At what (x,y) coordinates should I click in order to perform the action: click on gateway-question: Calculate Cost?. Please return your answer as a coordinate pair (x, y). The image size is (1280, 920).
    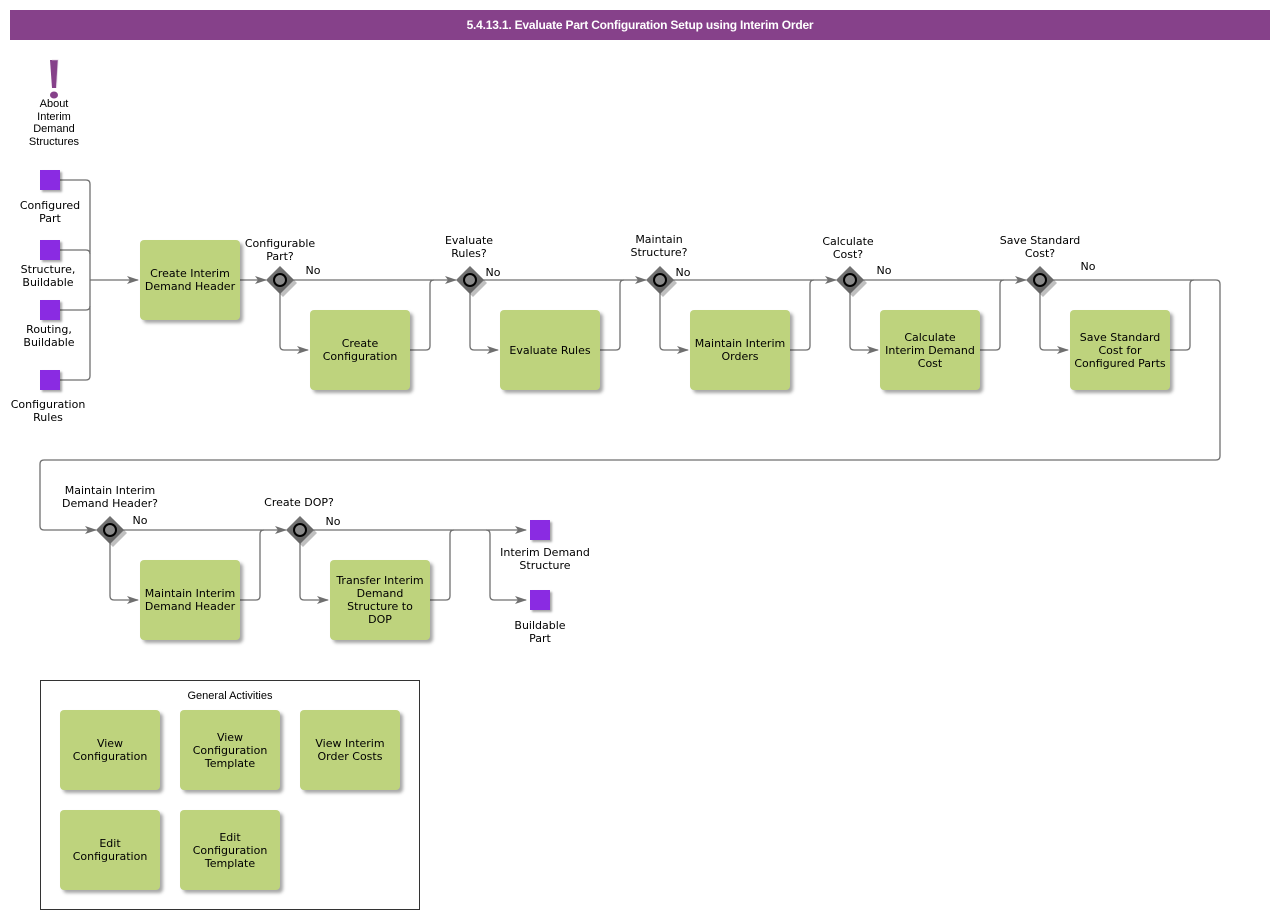
    Looking at the image, I should click on (848, 248).